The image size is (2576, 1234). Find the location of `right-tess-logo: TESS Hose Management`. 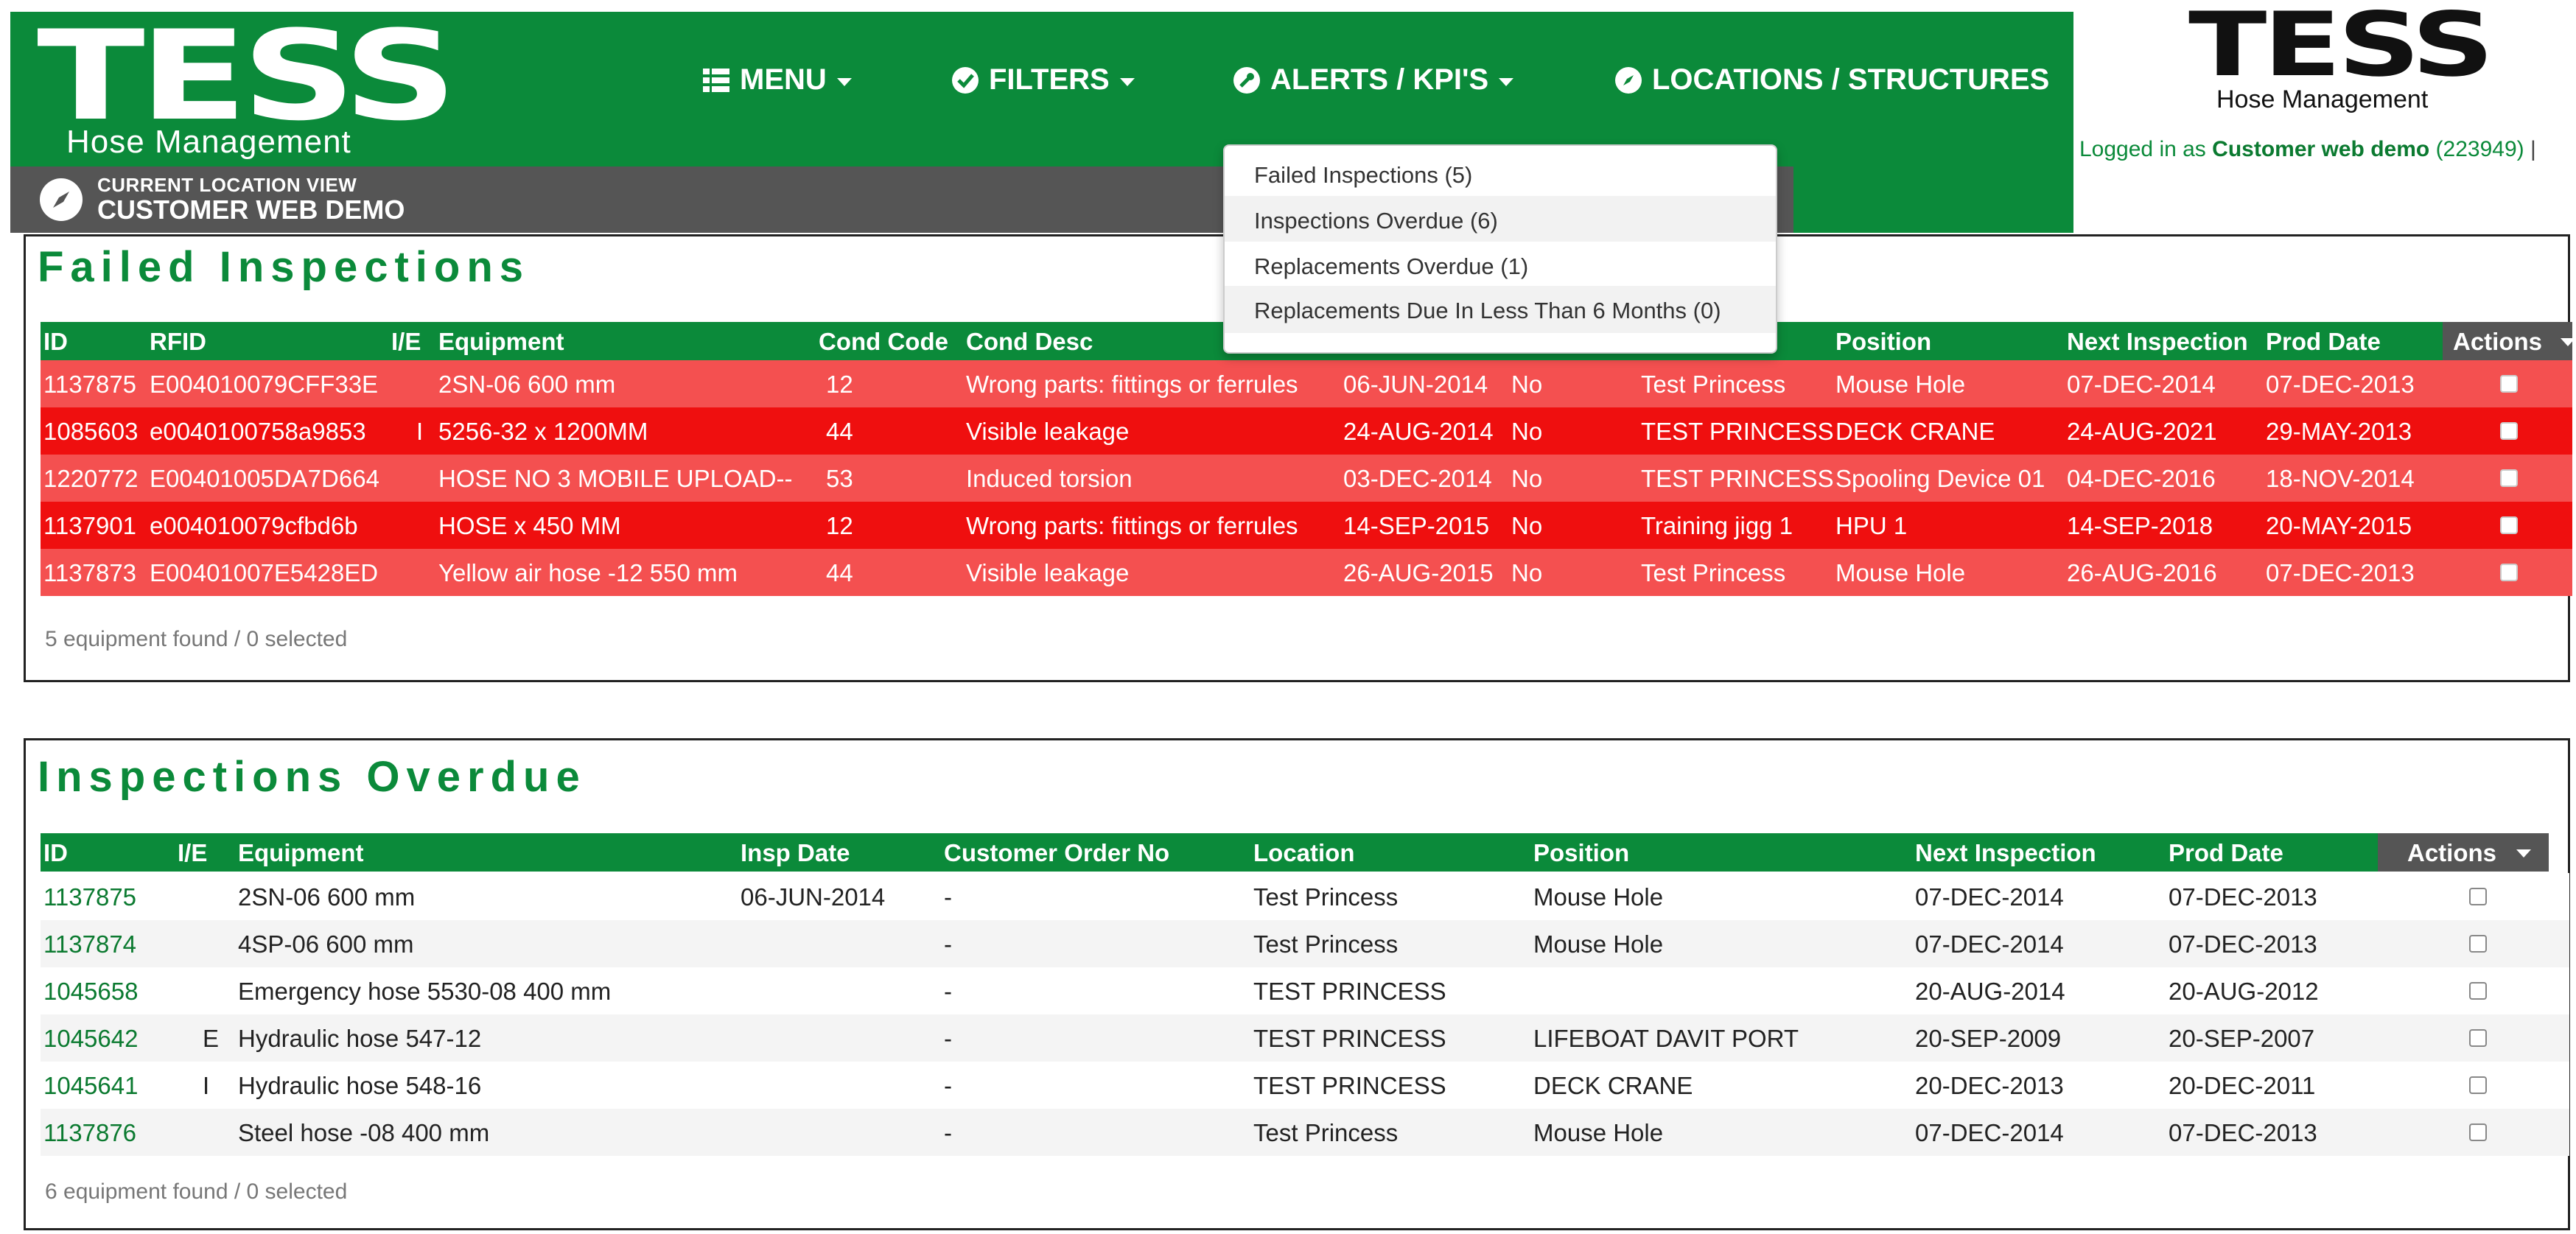

right-tess-logo: TESS Hose Management is located at coordinates (2341, 57).